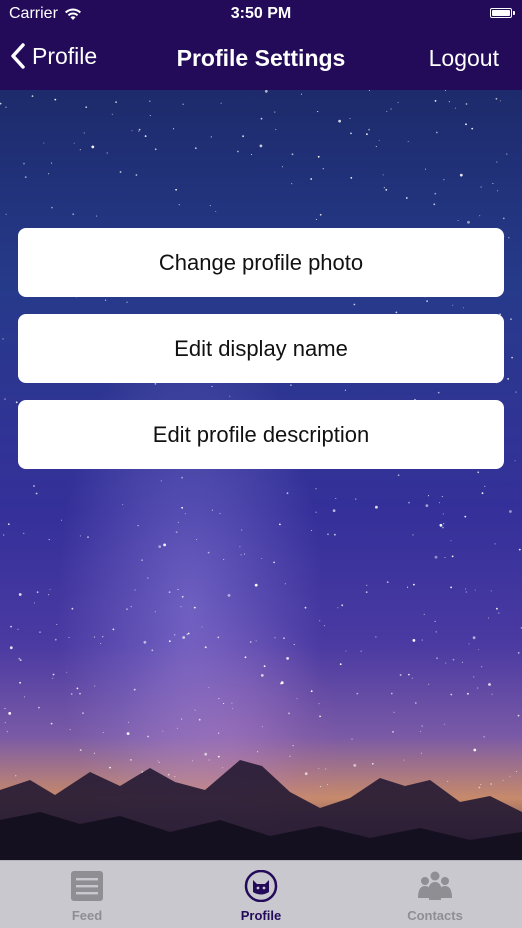 The image size is (522, 928). I want to click on tab-bar: Feed Profile Contacts, so click(261, 894).